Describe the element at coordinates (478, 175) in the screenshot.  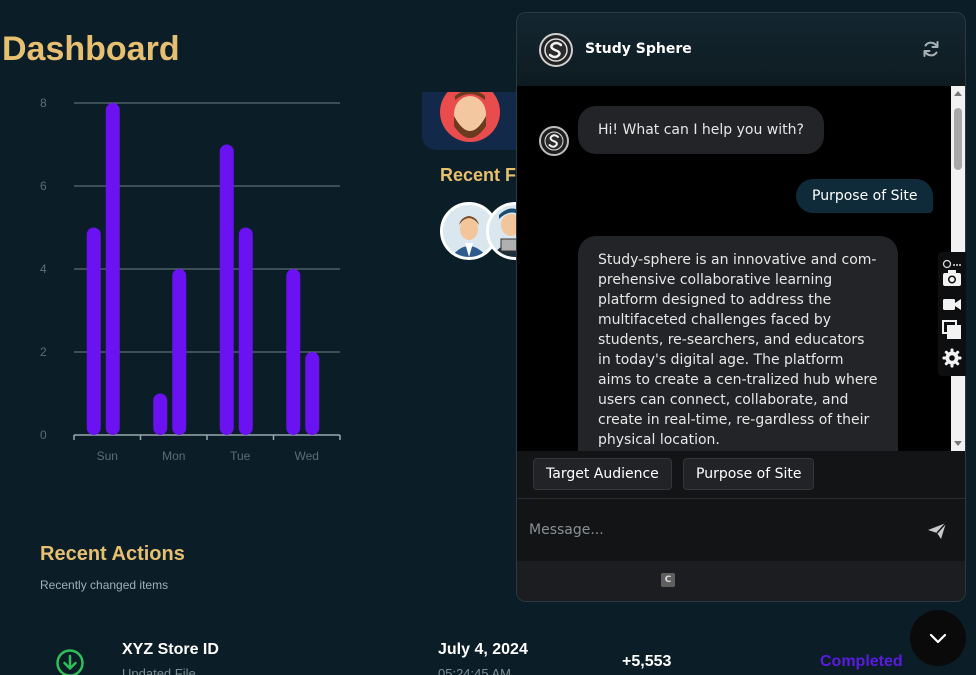
I see `recent-section-label: Recent F` at that location.